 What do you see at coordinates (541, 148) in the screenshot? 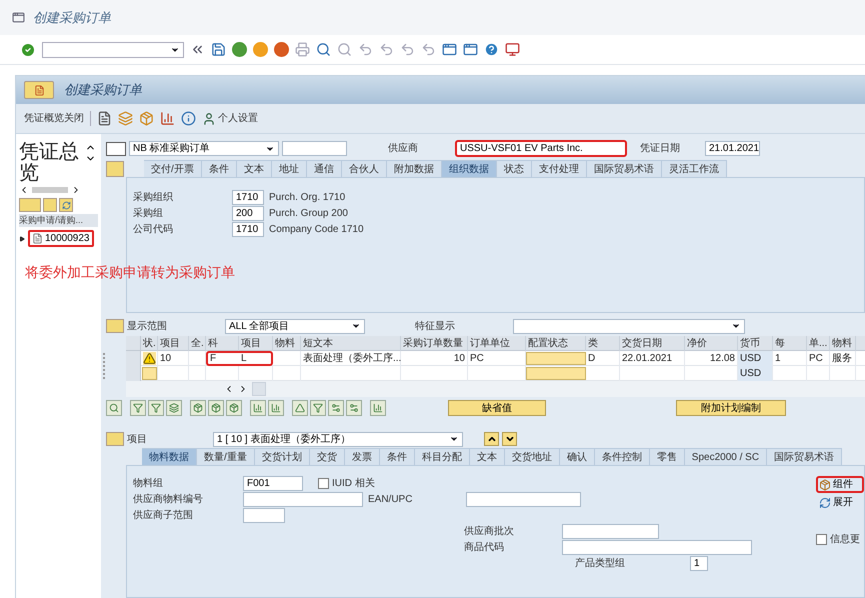
I see `vendor-field: USSU-VSF01 EV Parts Inc.` at bounding box center [541, 148].